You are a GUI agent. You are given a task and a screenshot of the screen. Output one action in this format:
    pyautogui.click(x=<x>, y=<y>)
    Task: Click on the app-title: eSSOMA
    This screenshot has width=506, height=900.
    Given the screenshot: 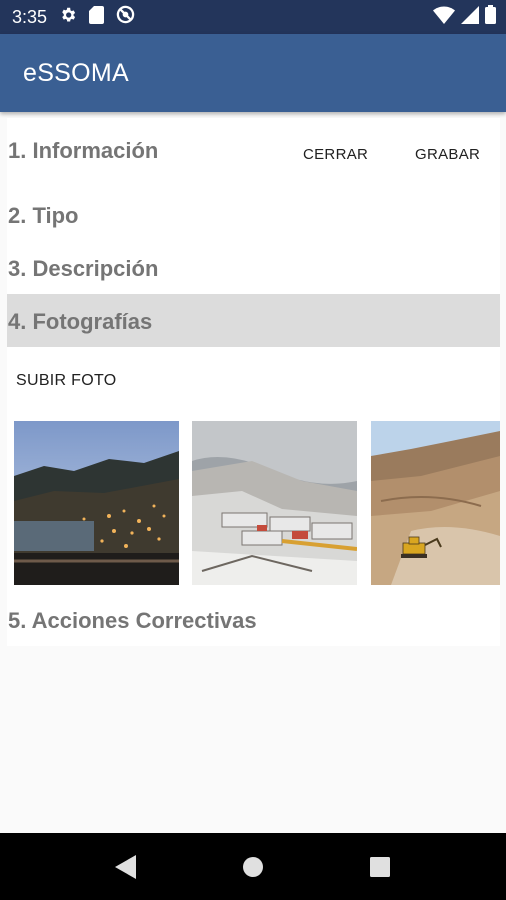 What is the action you would take?
    pyautogui.click(x=76, y=72)
    